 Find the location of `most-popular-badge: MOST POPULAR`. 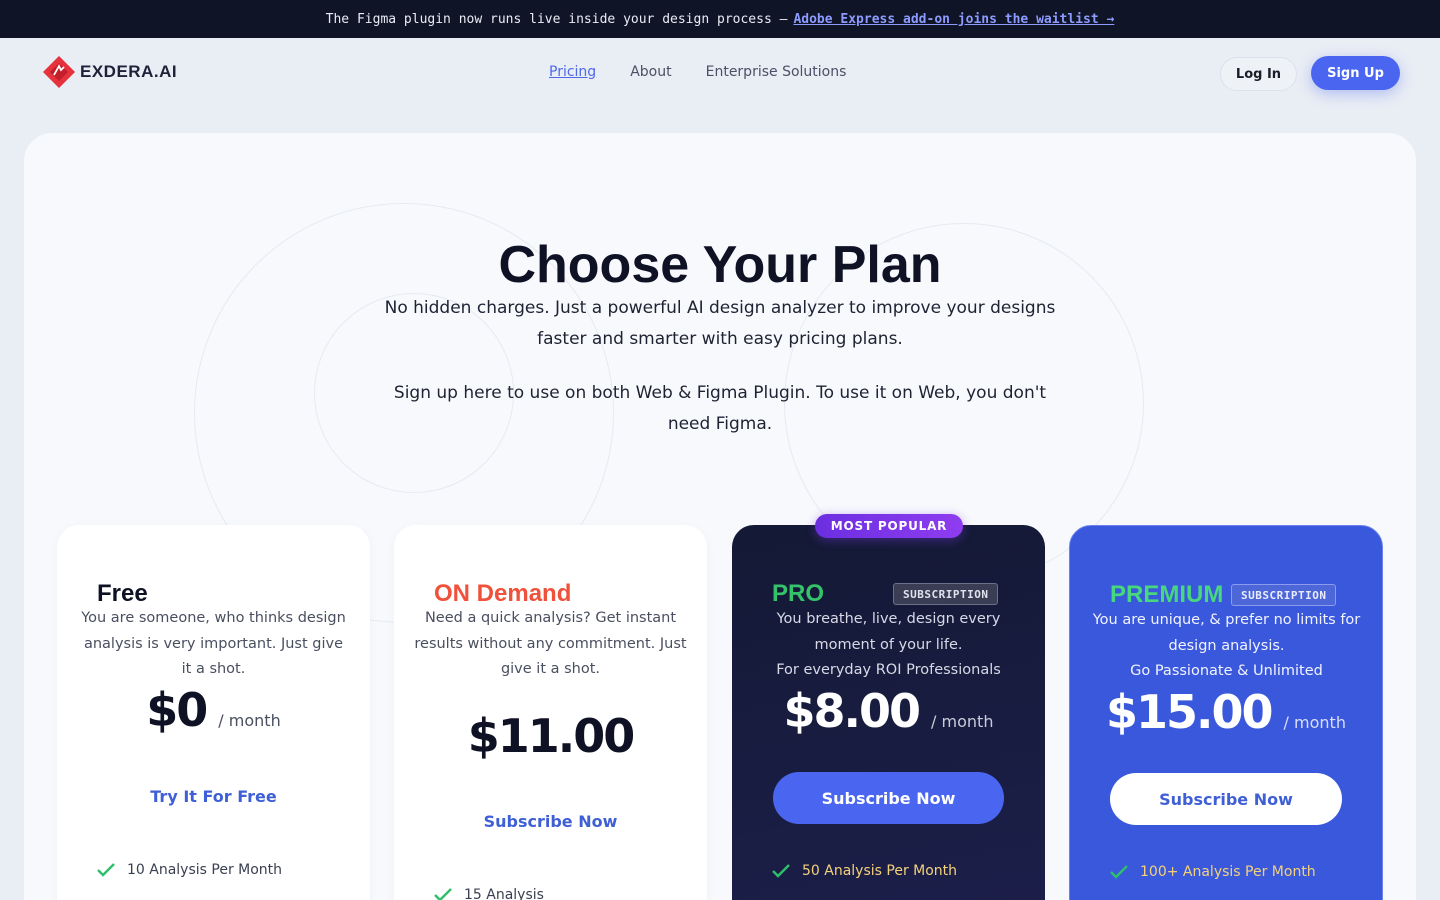

most-popular-badge: MOST POPULAR is located at coordinates (889, 526).